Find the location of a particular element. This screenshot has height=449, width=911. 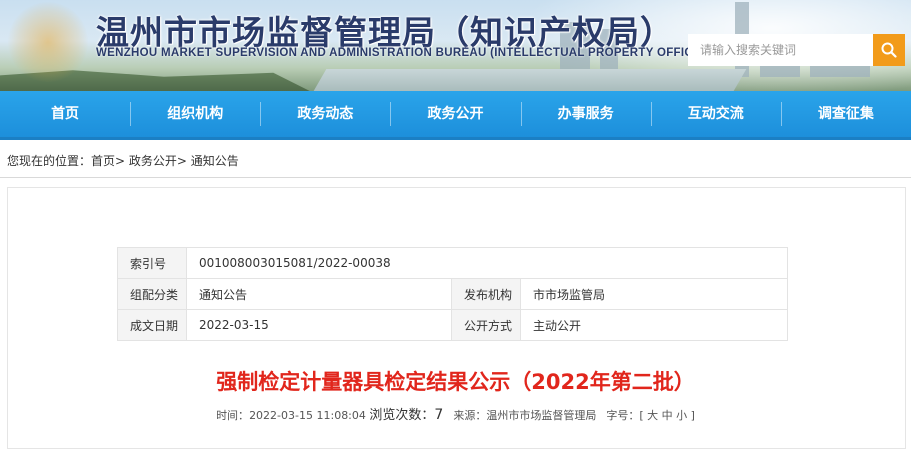

nav-organization: 组织机构 is located at coordinates (195, 114).